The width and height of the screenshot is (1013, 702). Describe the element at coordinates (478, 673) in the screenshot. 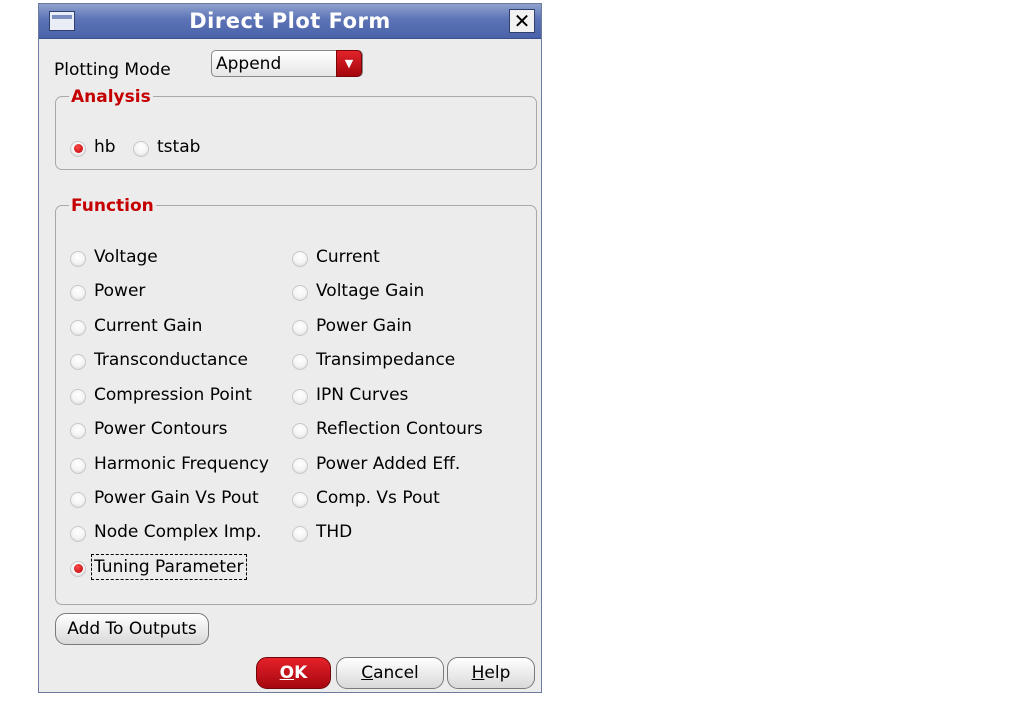

I see `help-button-mnemonic: H` at that location.